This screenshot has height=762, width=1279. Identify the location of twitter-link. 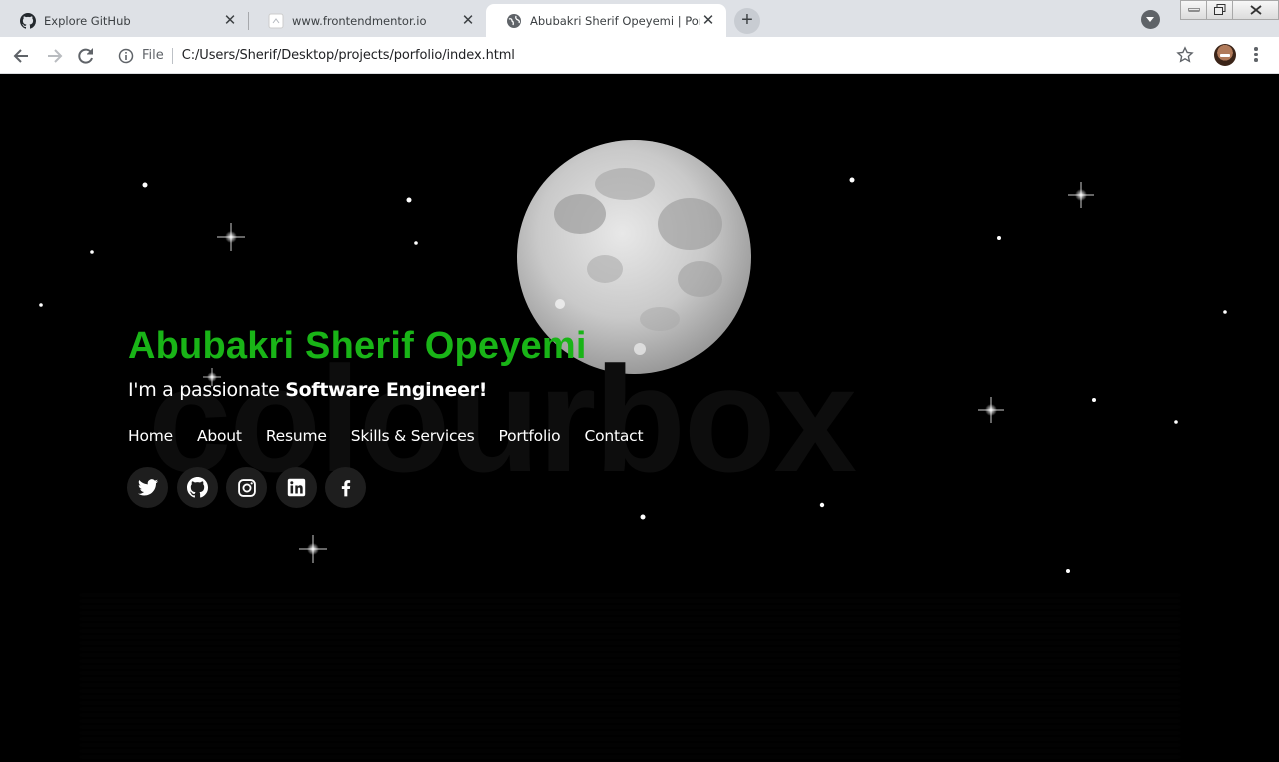
(147, 487).